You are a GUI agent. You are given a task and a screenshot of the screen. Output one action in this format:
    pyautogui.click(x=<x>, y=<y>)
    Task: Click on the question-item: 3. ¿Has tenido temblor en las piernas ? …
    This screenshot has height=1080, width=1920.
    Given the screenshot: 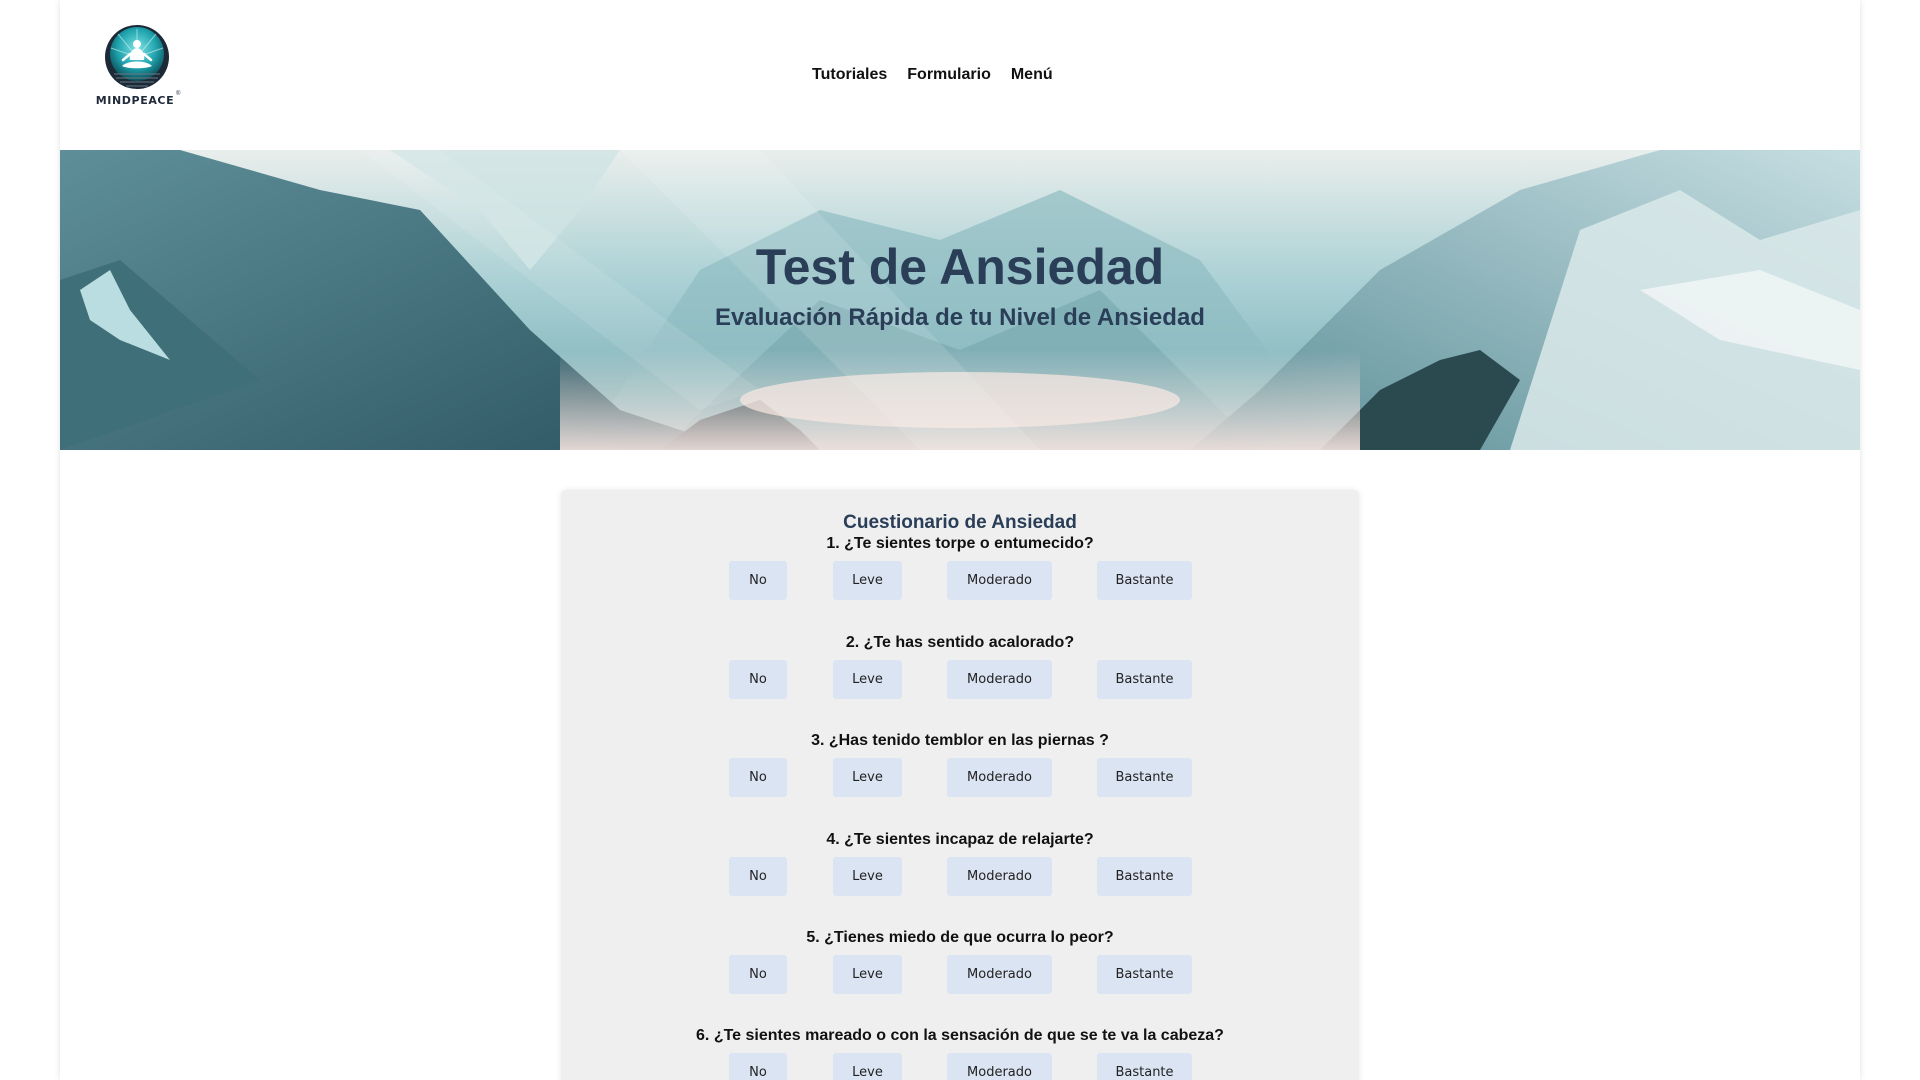 What is the action you would take?
    pyautogui.click(x=960, y=764)
    